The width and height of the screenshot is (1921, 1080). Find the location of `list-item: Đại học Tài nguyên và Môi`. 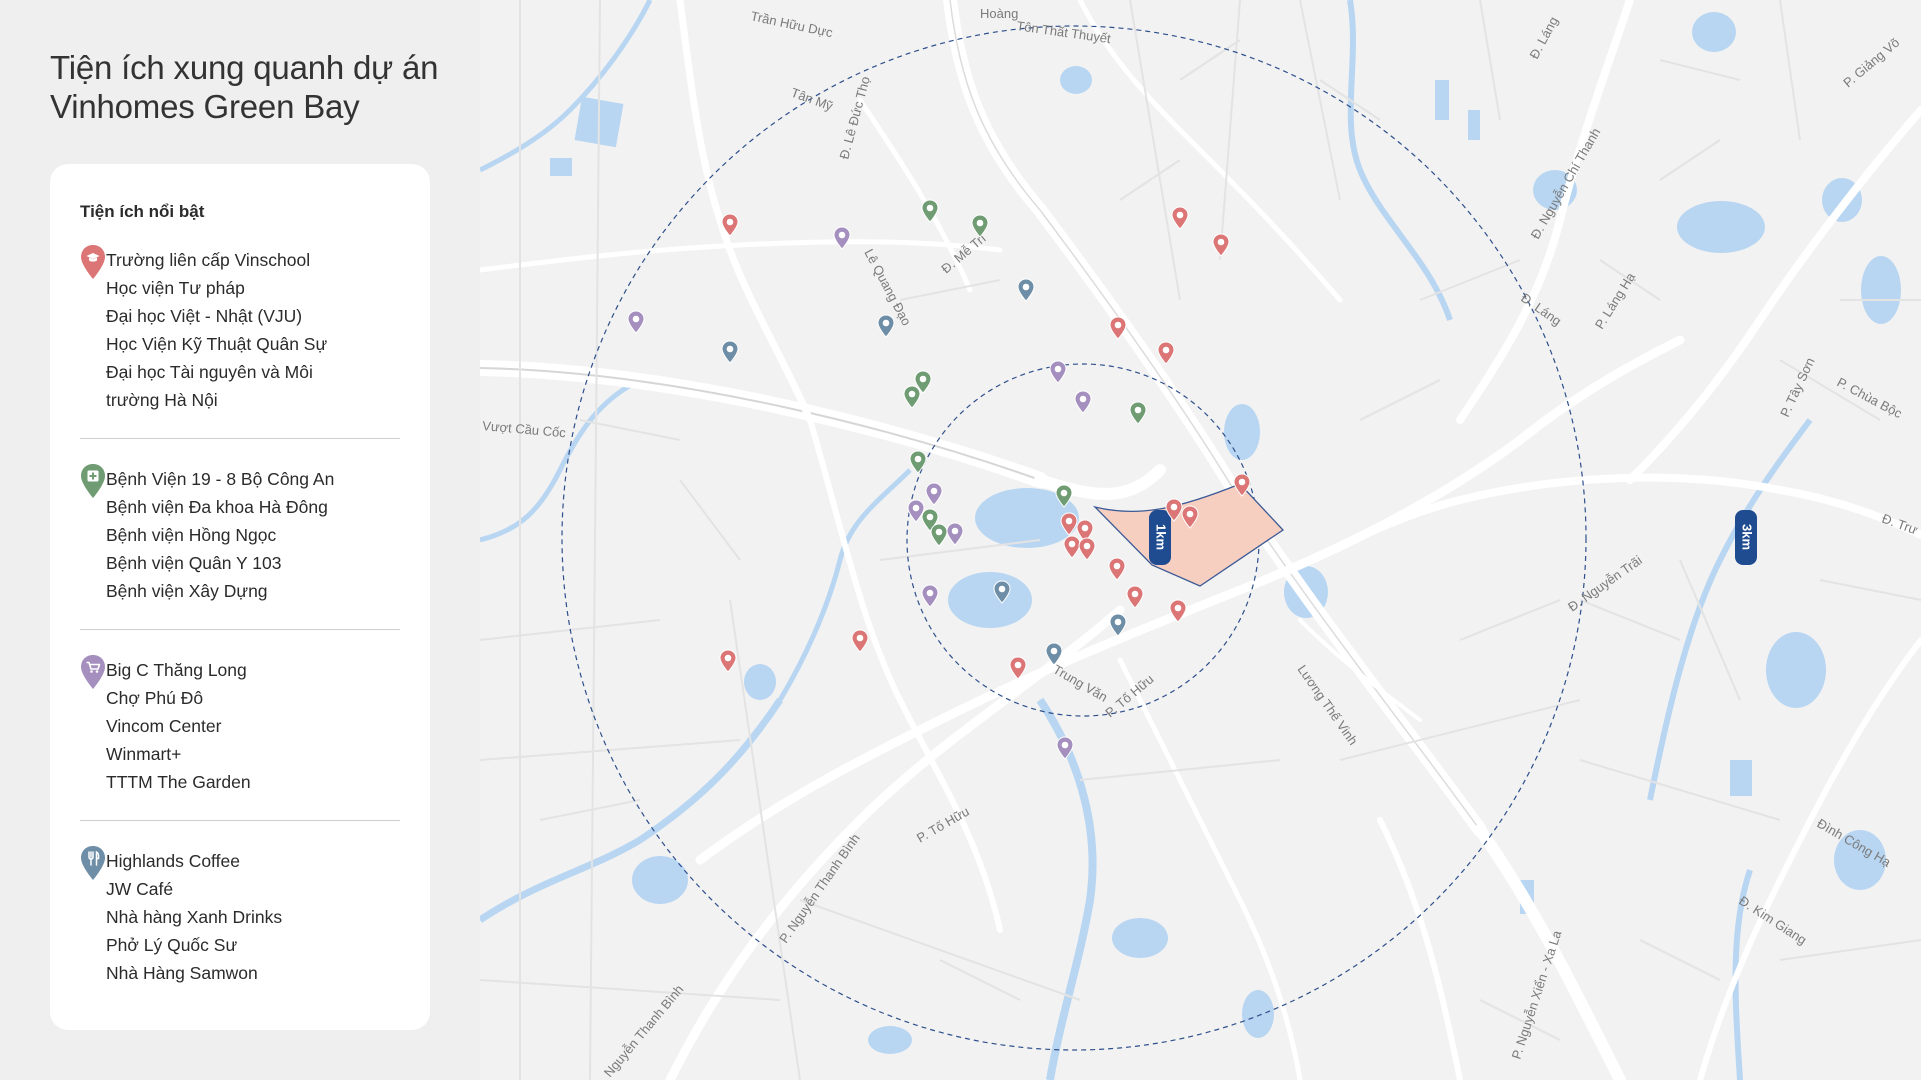

list-item: Đại học Tài nguyên và Môi is located at coordinates (209, 372).